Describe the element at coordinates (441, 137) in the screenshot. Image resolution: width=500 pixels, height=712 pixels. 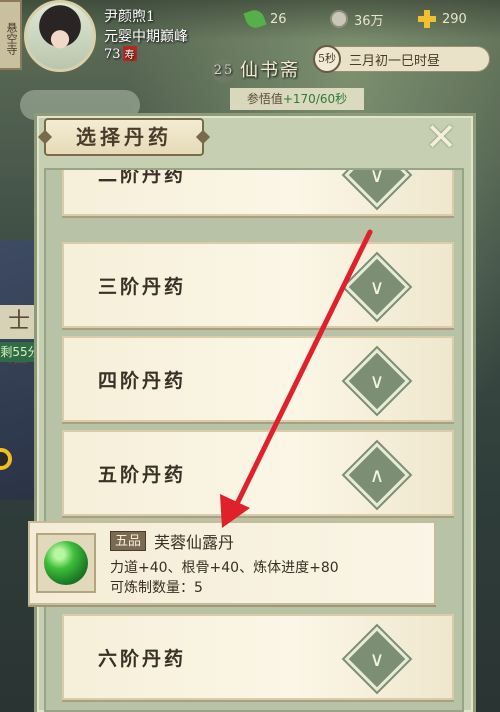
I see `close-icon: ✕` at that location.